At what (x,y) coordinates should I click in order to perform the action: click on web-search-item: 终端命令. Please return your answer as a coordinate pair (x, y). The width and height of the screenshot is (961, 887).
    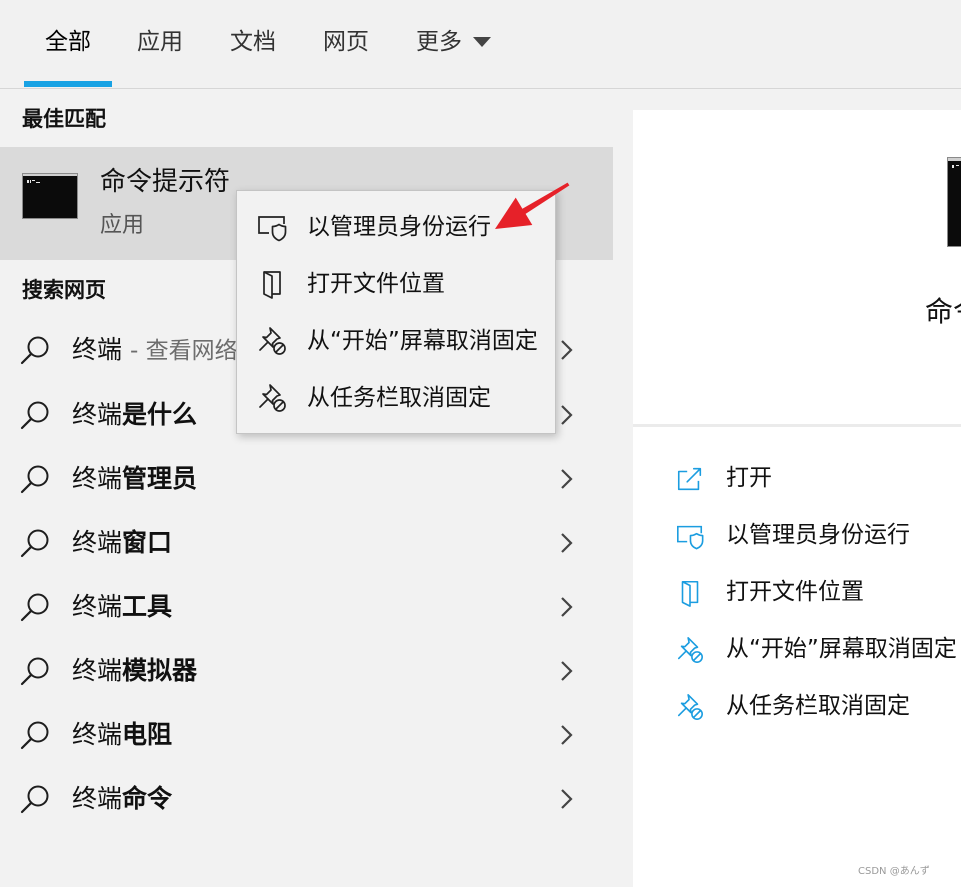
    Looking at the image, I should click on (306, 799).